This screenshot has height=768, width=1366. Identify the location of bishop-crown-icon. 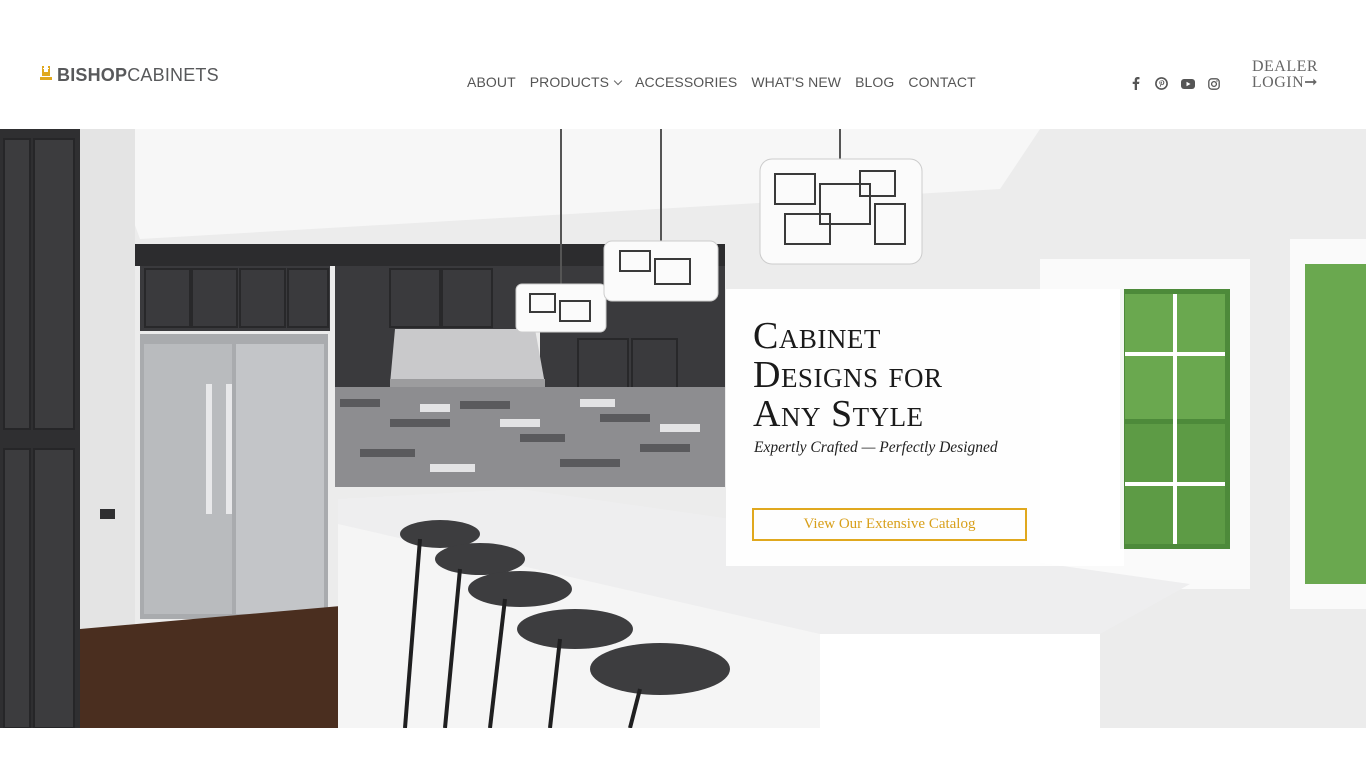
(46, 75).